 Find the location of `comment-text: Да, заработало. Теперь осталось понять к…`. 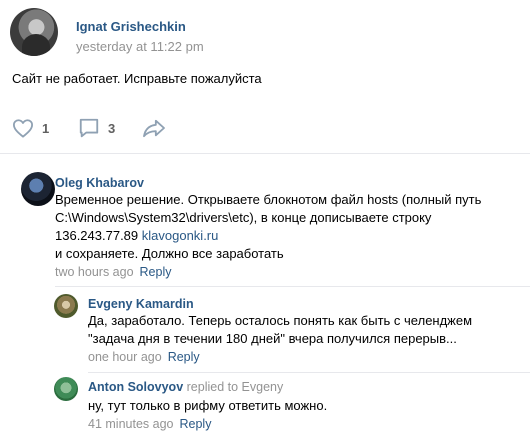

comment-text: Да, заработало. Теперь осталось понять к… is located at coordinates (280, 330).